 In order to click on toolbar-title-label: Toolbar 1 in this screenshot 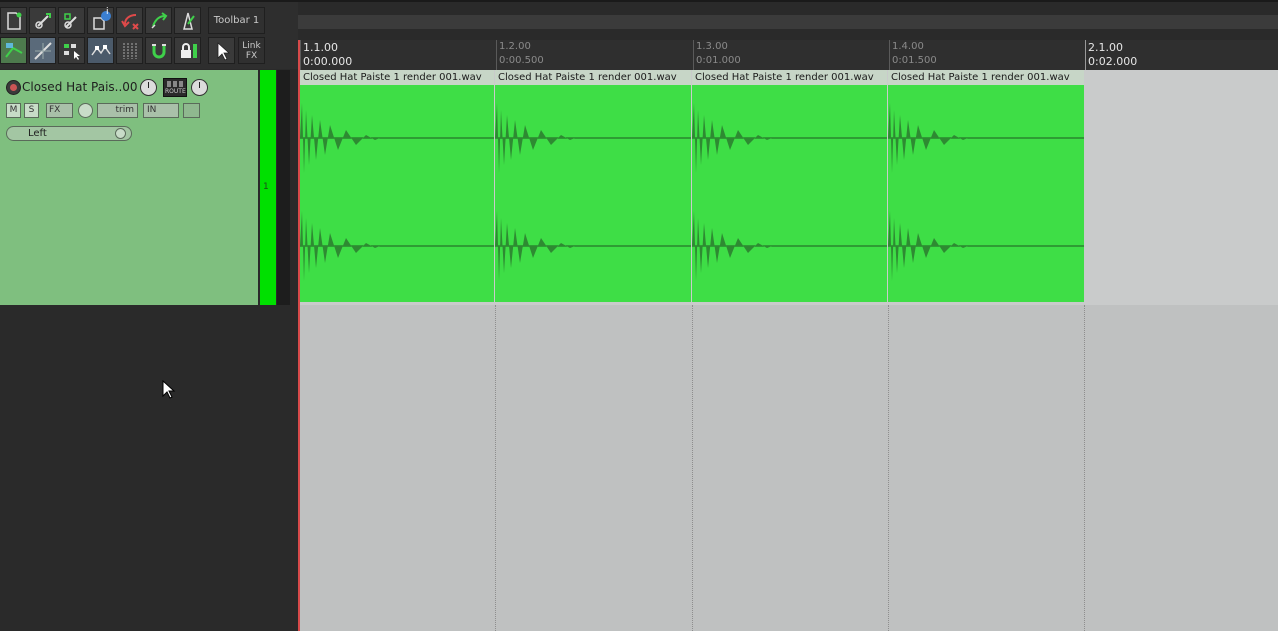, I will do `click(236, 20)`.